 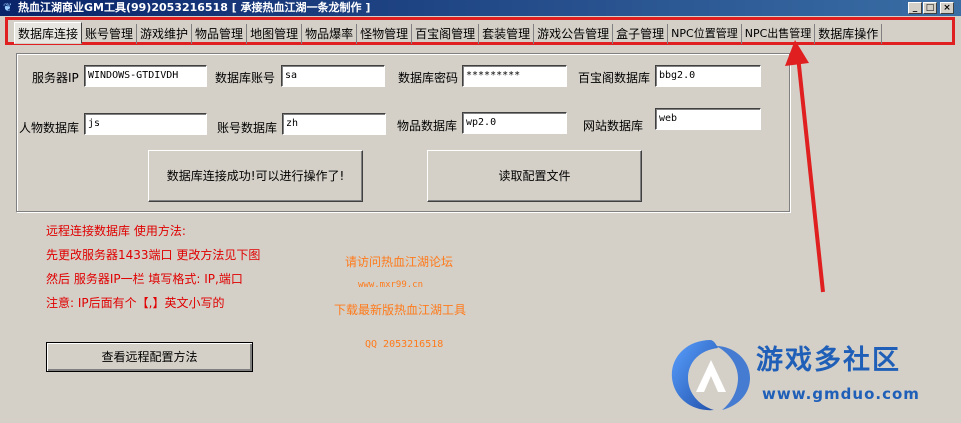 What do you see at coordinates (116, 231) in the screenshot?
I see `instruction-line-1: 远程连接数据库 使用方法:` at bounding box center [116, 231].